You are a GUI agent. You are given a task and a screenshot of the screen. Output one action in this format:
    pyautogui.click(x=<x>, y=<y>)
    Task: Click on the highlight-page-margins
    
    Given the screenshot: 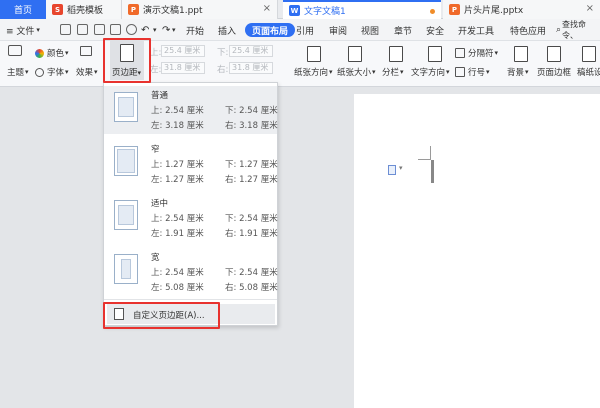 What is the action you would take?
    pyautogui.click(x=127, y=60)
    